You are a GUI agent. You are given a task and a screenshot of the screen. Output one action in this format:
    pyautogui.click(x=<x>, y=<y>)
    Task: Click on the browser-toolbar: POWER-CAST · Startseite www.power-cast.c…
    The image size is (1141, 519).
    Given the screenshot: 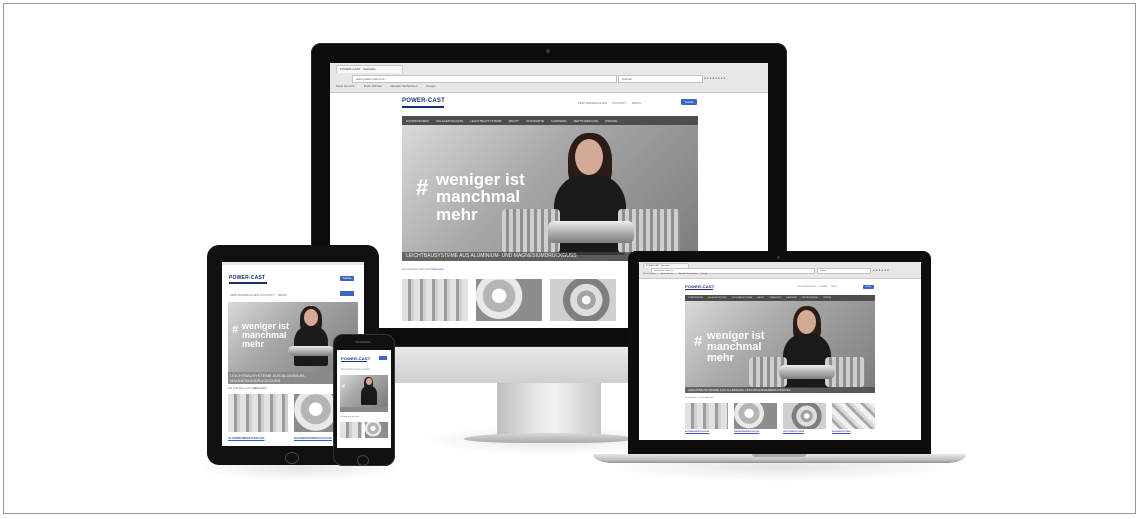 What is the action you would take?
    pyautogui.click(x=549, y=78)
    